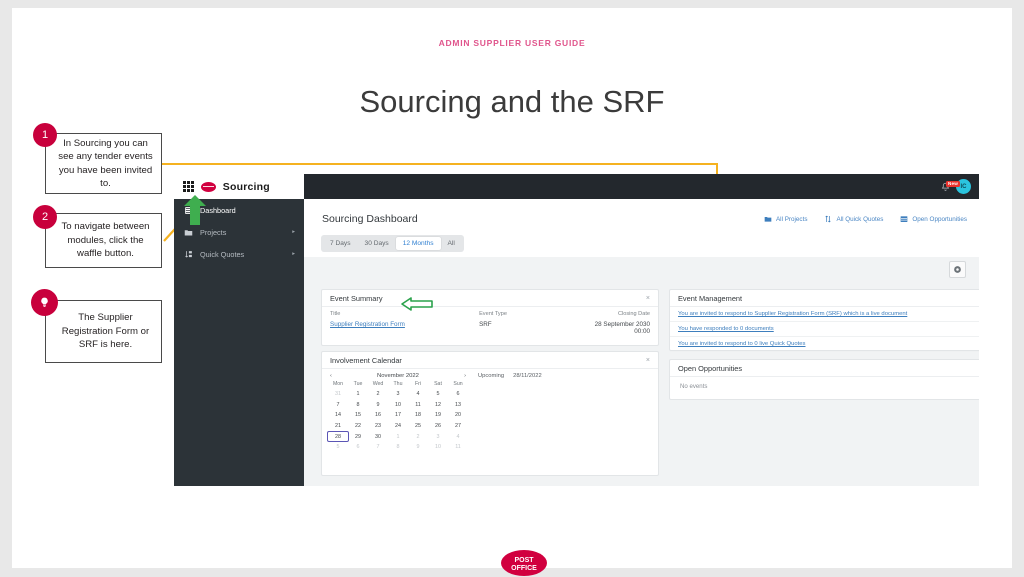 This screenshot has height=577, width=1024. Describe the element at coordinates (493, 314) in the screenshot. I see `column-header-event-type: Event Type` at that location.